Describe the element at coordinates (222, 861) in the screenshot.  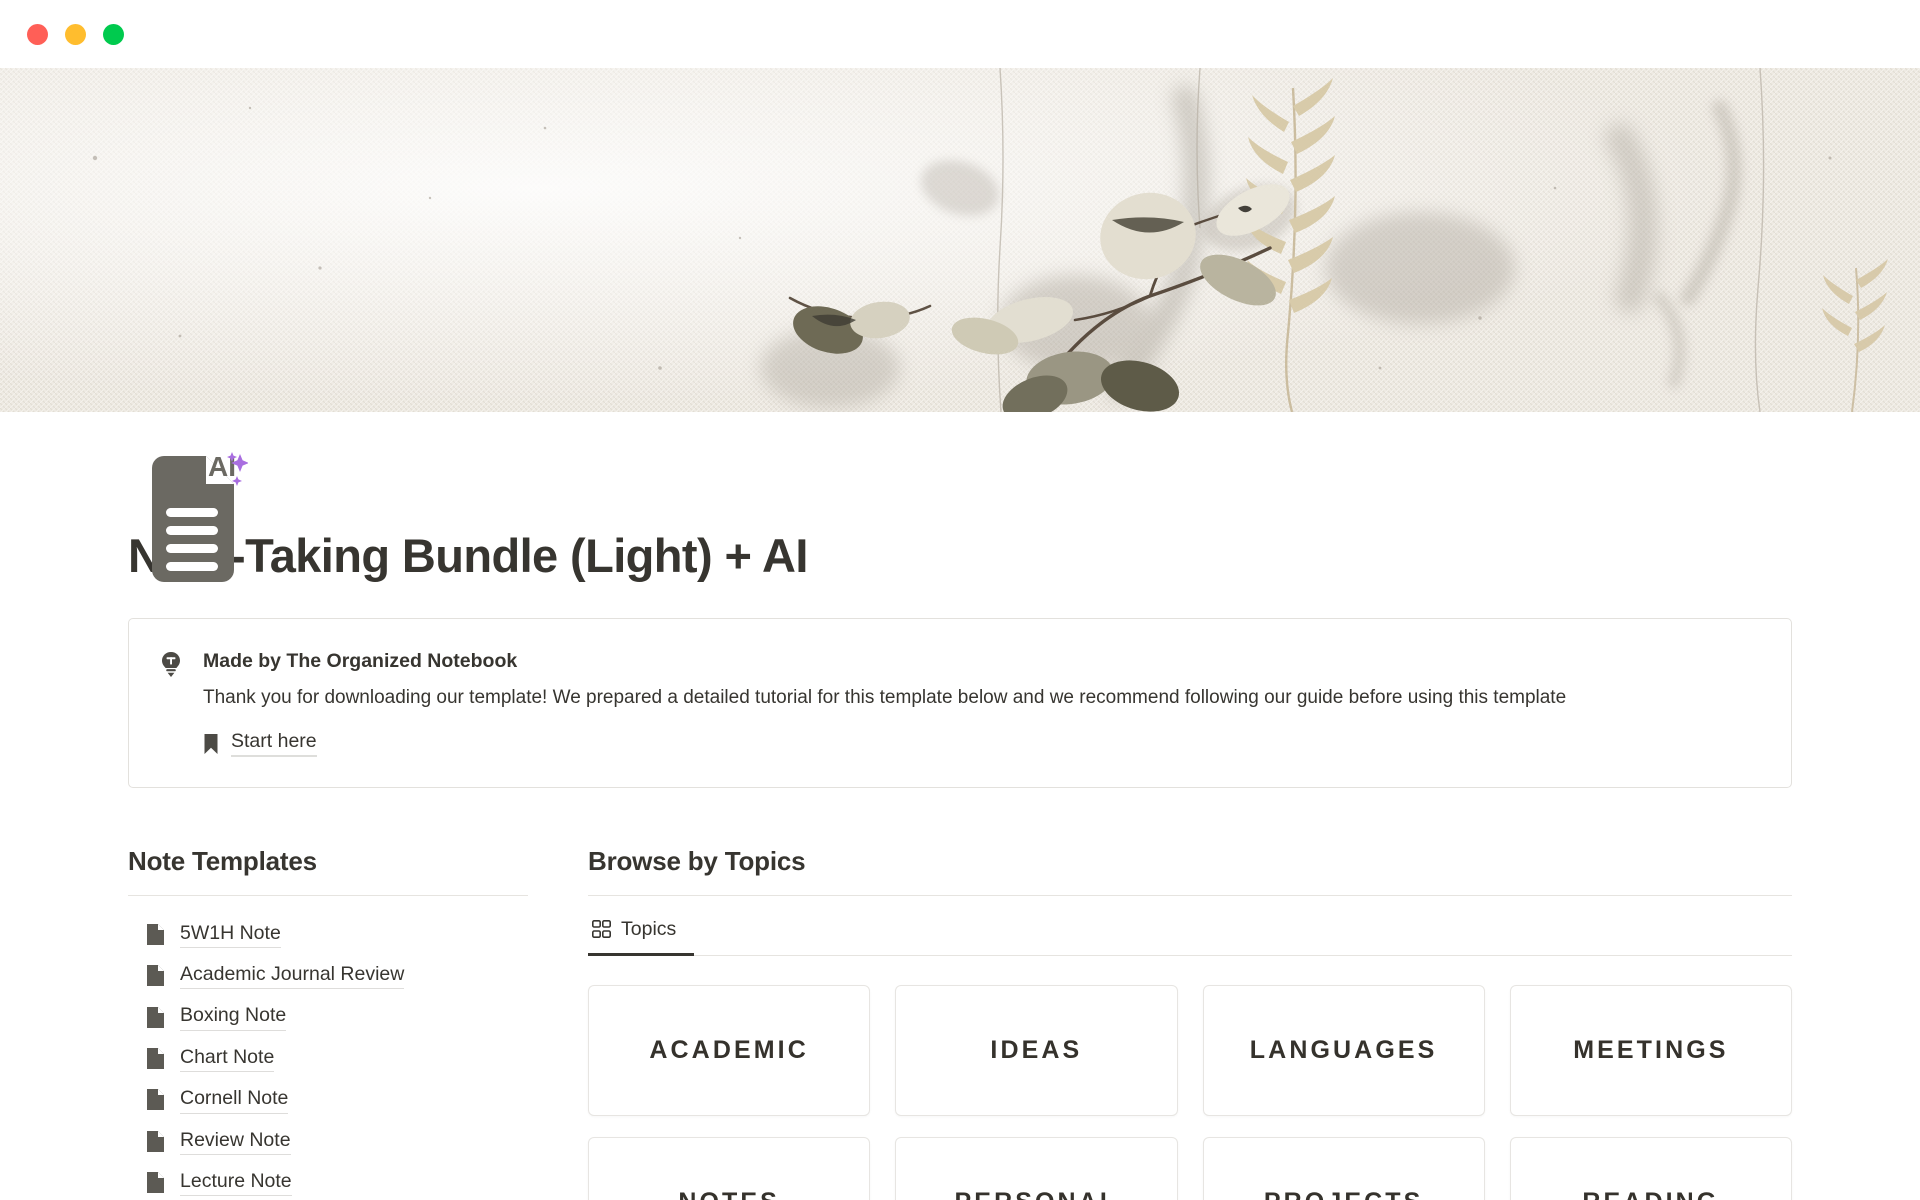
I see `note-templates-heading: Note Templates` at that location.